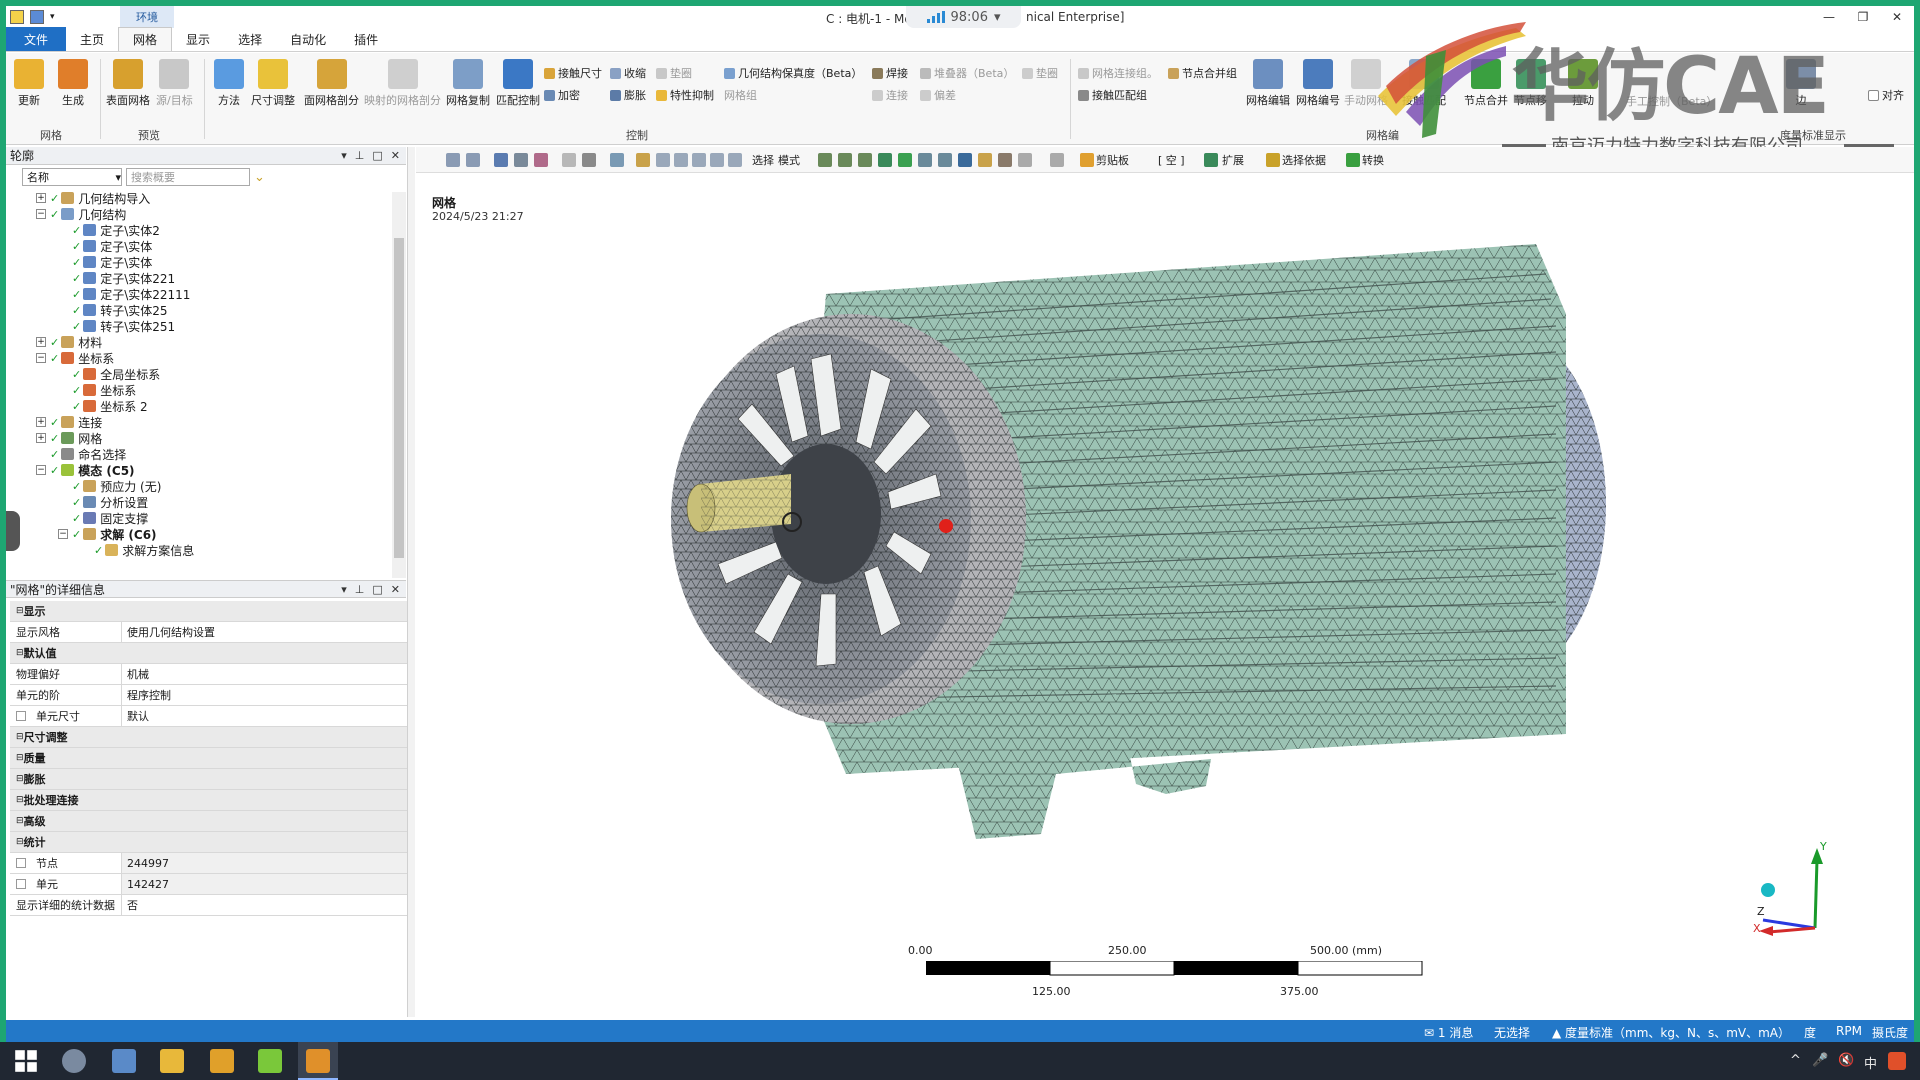  What do you see at coordinates (473, 160) in the screenshot?
I see `zoom-out-icon` at bounding box center [473, 160].